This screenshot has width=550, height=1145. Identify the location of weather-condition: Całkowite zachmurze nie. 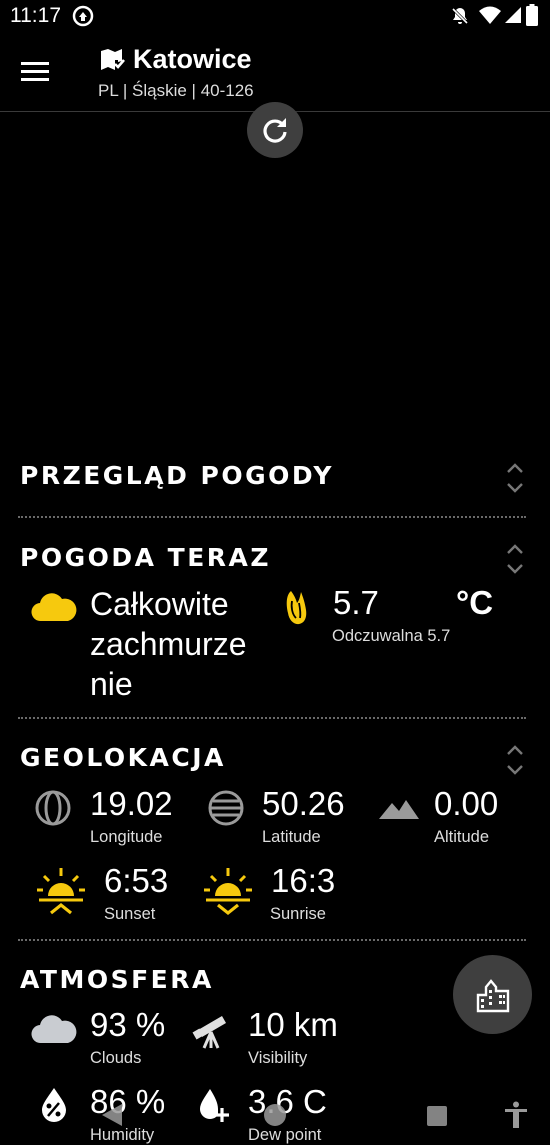
(180, 644).